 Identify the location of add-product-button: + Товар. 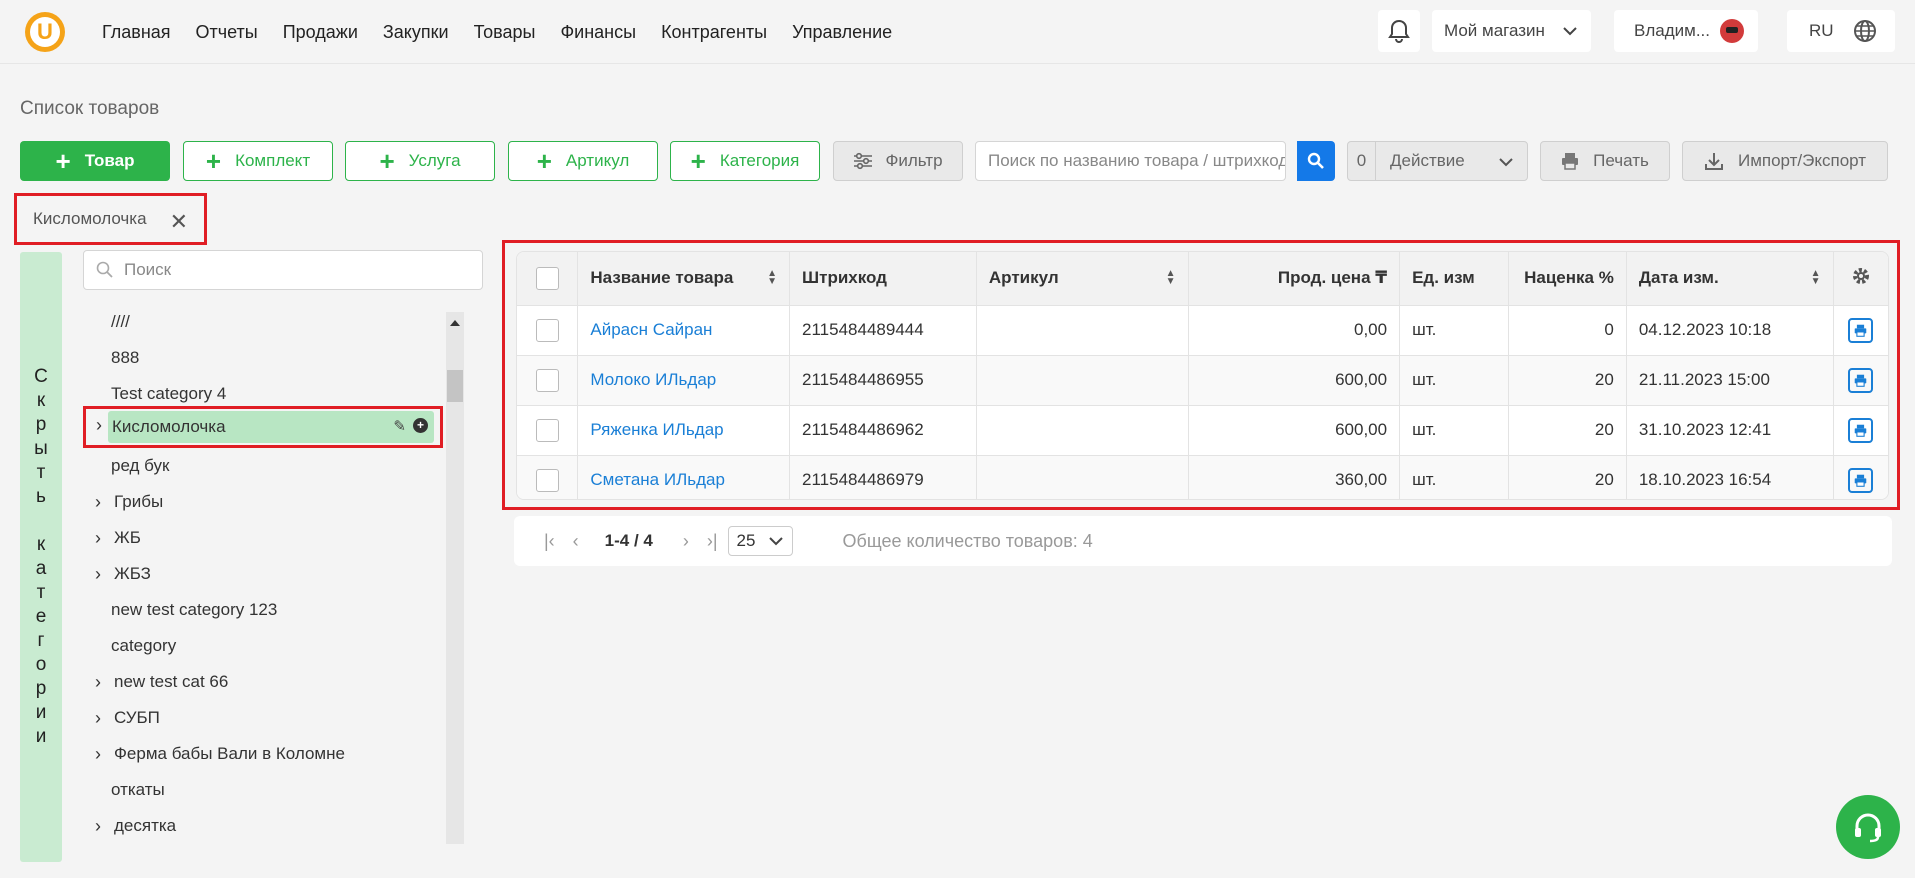
(95, 161).